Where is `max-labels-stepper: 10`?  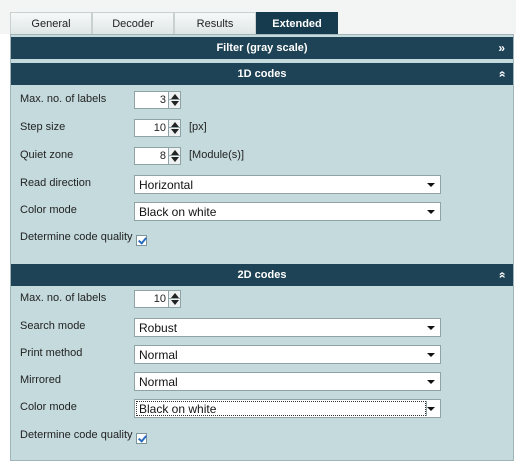 max-labels-stepper: 10 is located at coordinates (157, 299).